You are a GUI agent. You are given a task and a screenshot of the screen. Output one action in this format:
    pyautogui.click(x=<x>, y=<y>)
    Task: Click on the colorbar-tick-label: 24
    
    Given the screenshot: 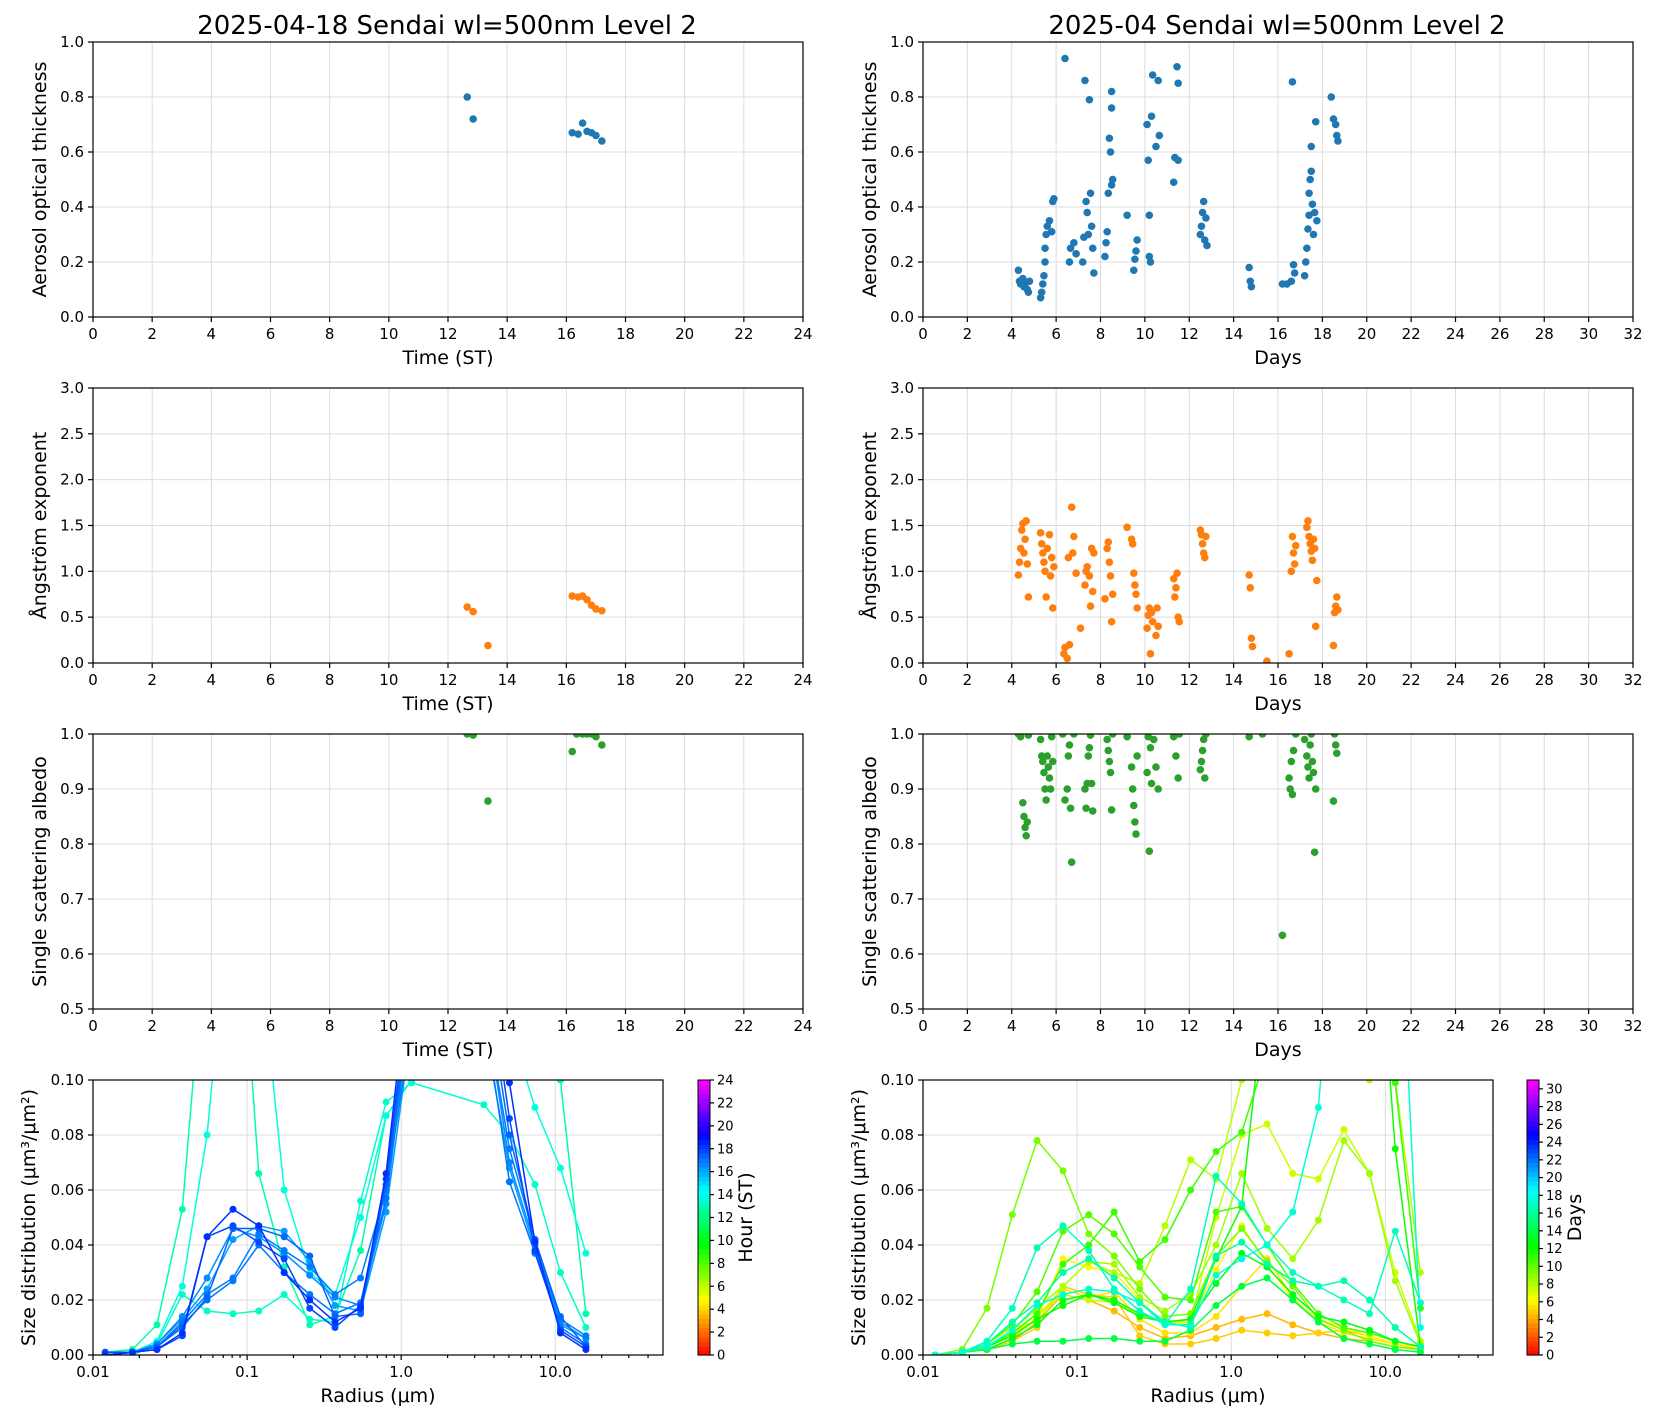 What is the action you would take?
    pyautogui.click(x=1554, y=1143)
    